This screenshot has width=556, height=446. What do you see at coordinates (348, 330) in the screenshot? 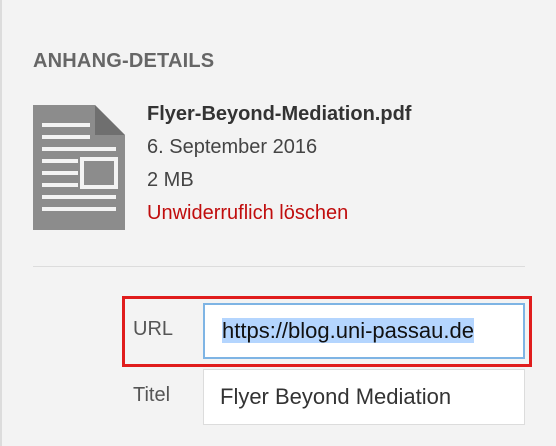
I see `url-value: https://blog.uni-passau.de` at bounding box center [348, 330].